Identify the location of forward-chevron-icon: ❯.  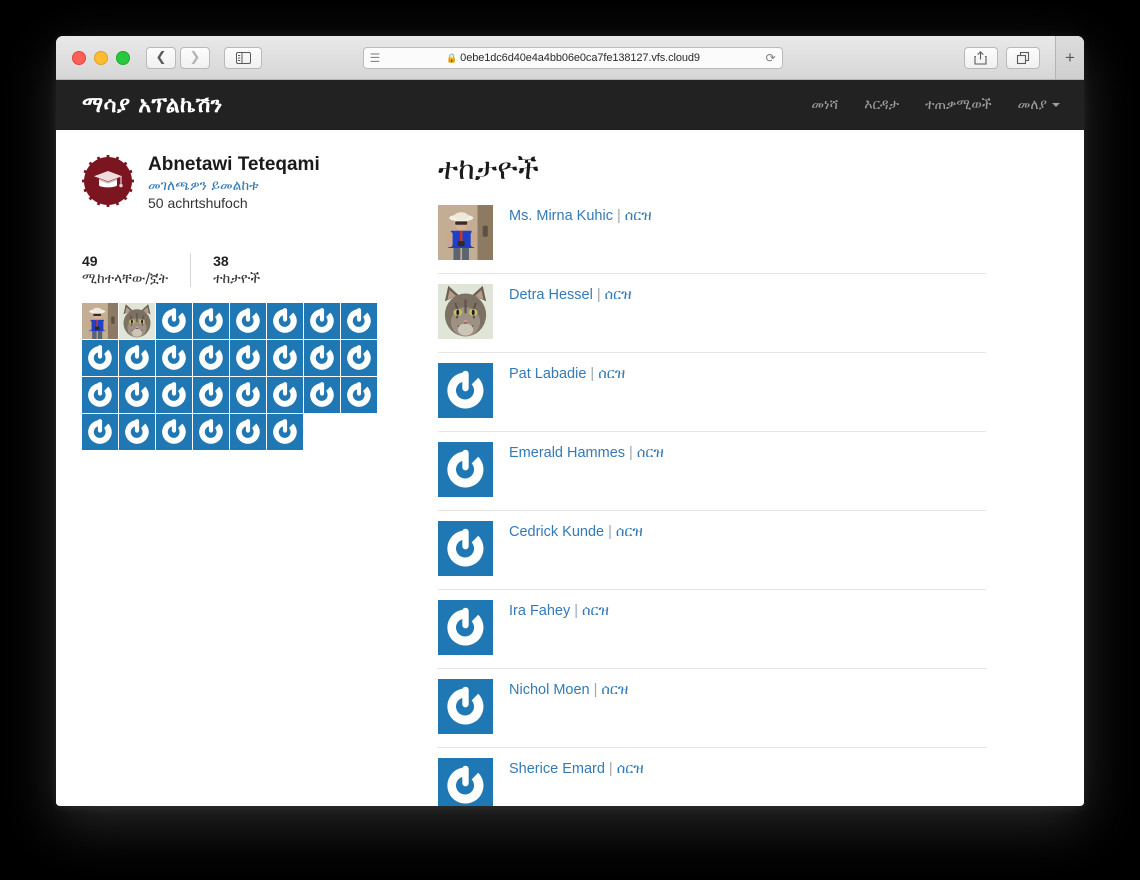
(195, 57).